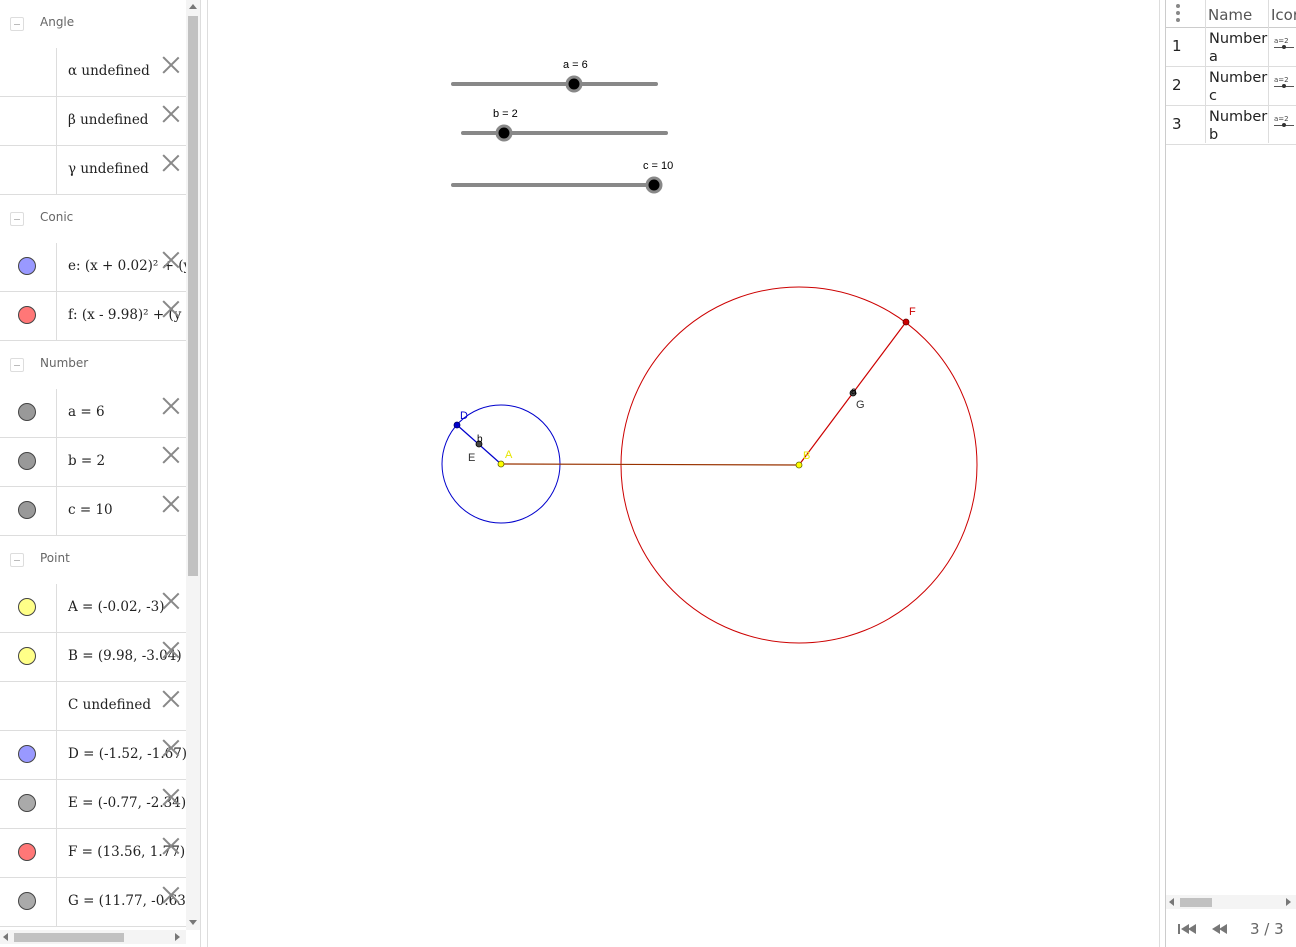  What do you see at coordinates (1188, 929) in the screenshot?
I see `first-page-icon` at bounding box center [1188, 929].